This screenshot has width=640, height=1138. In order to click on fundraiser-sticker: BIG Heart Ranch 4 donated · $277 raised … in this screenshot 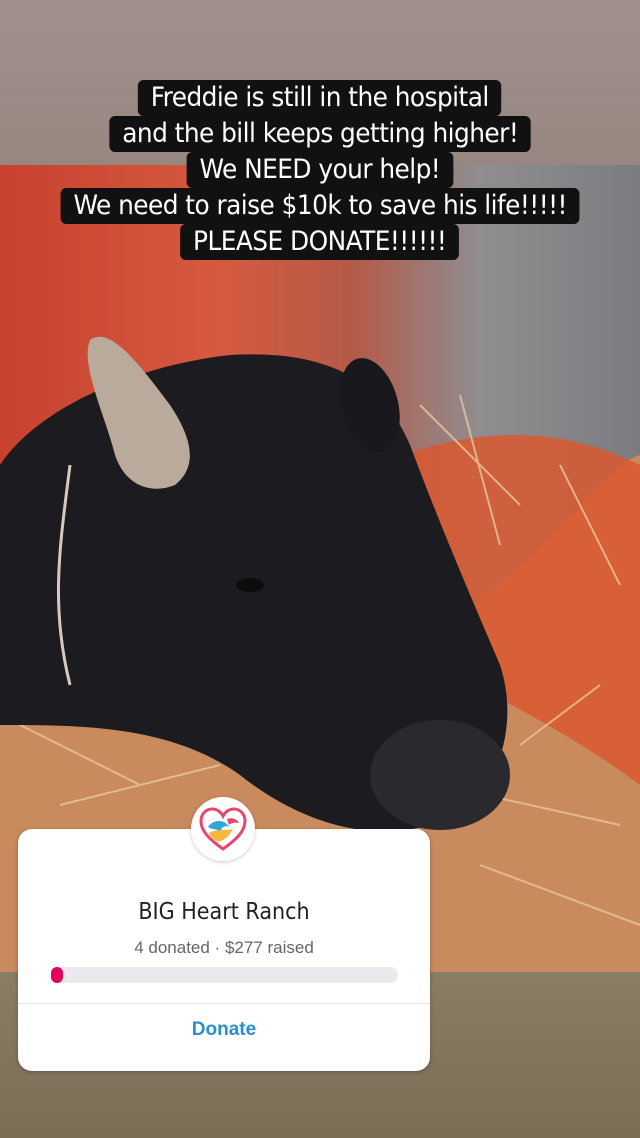, I will do `click(224, 950)`.